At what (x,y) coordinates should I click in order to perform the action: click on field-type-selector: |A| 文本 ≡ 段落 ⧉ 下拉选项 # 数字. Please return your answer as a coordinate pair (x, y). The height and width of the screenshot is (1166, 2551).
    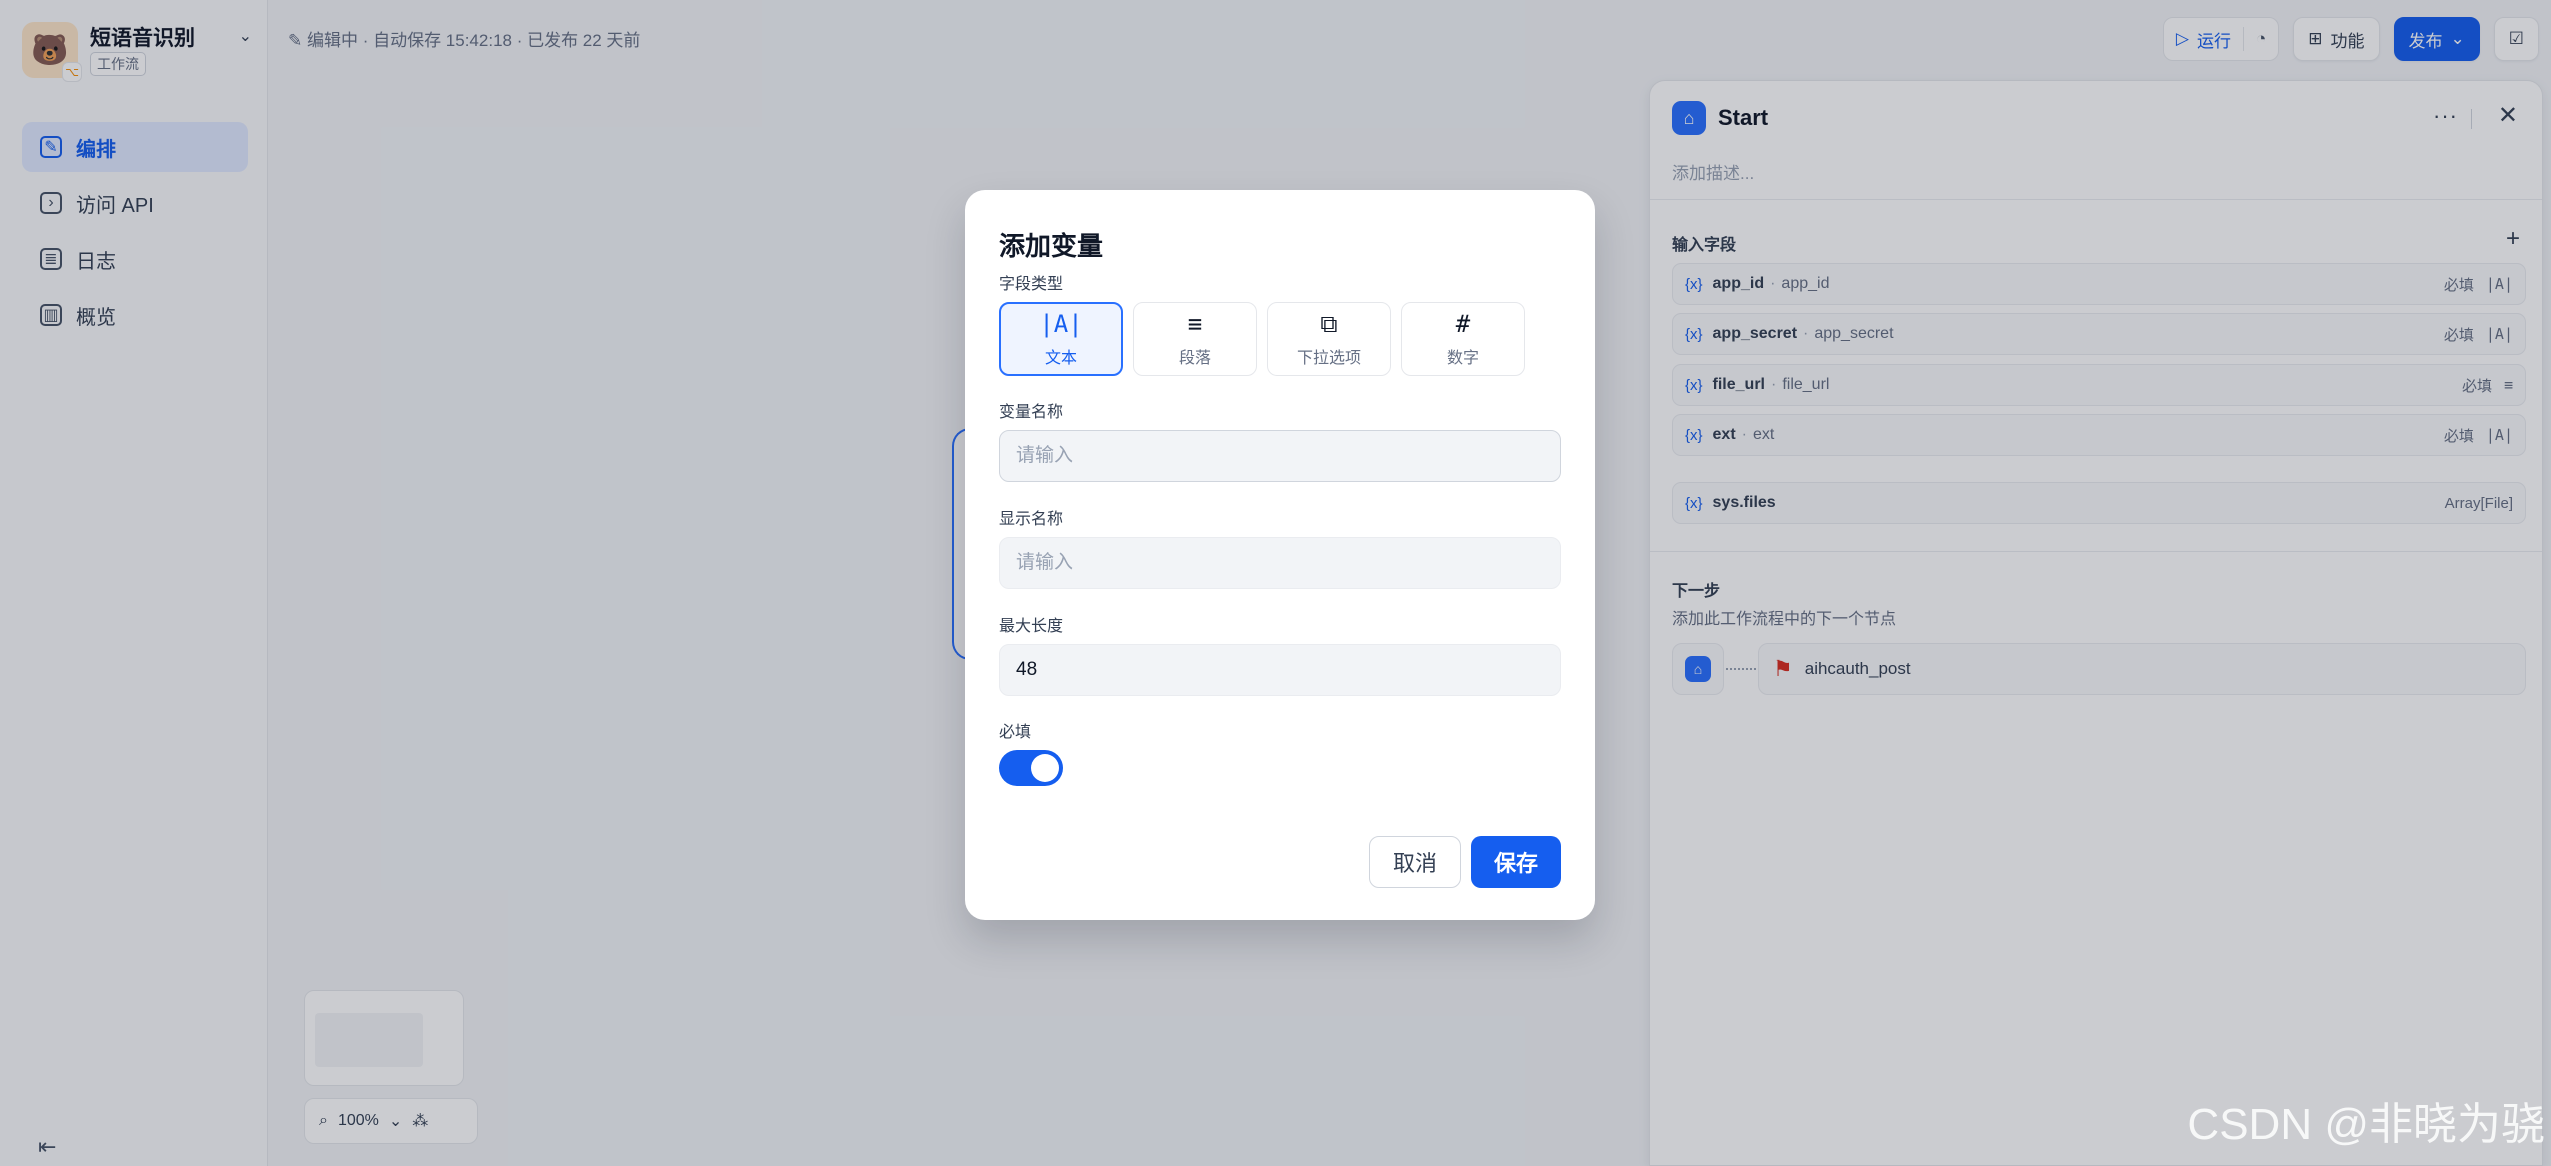
    Looking at the image, I should click on (1262, 339).